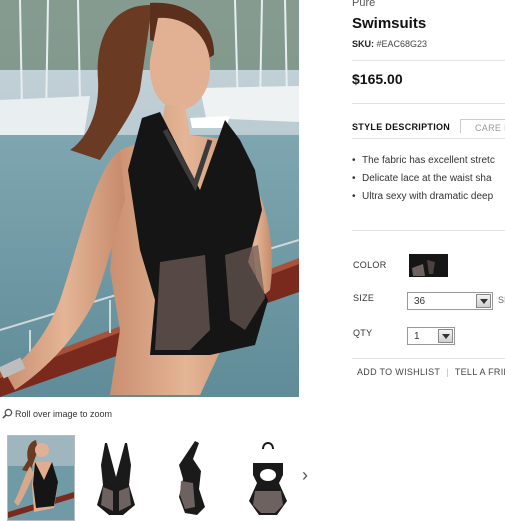 The image size is (505, 521). I want to click on sku-value: #EAC68G23, so click(402, 44).